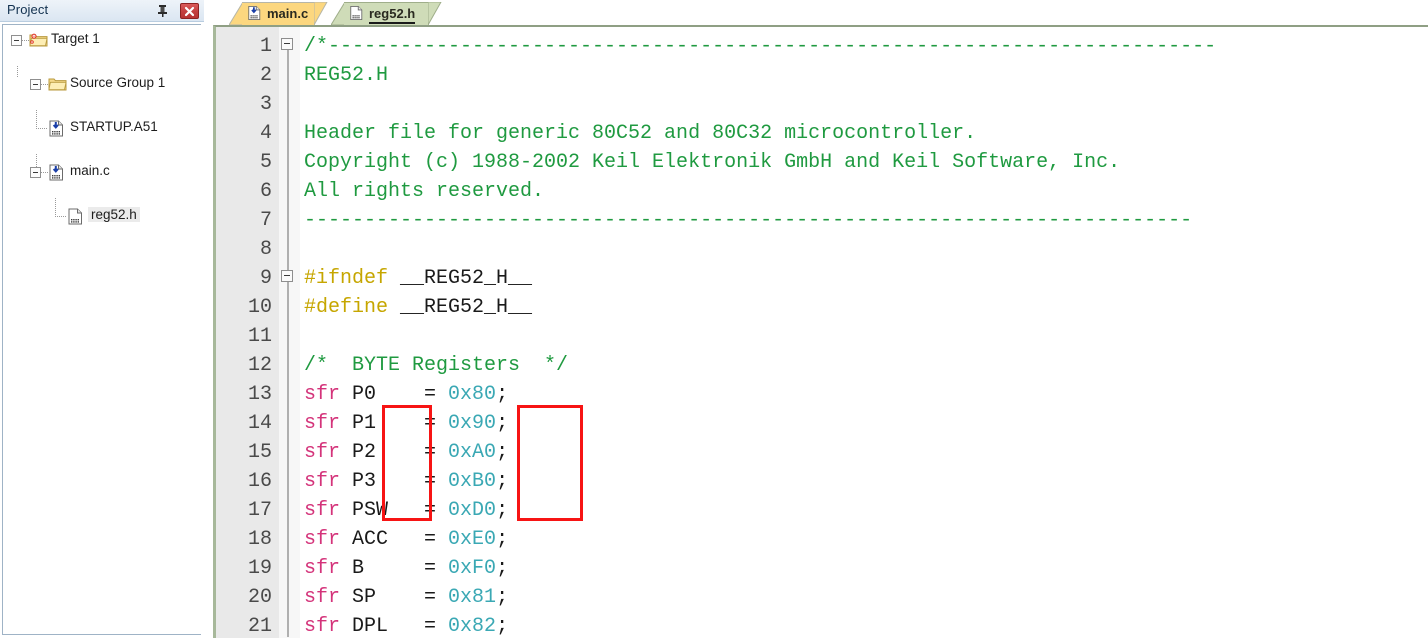  I want to click on code-text: #define __REG52_H__, so click(418, 307).